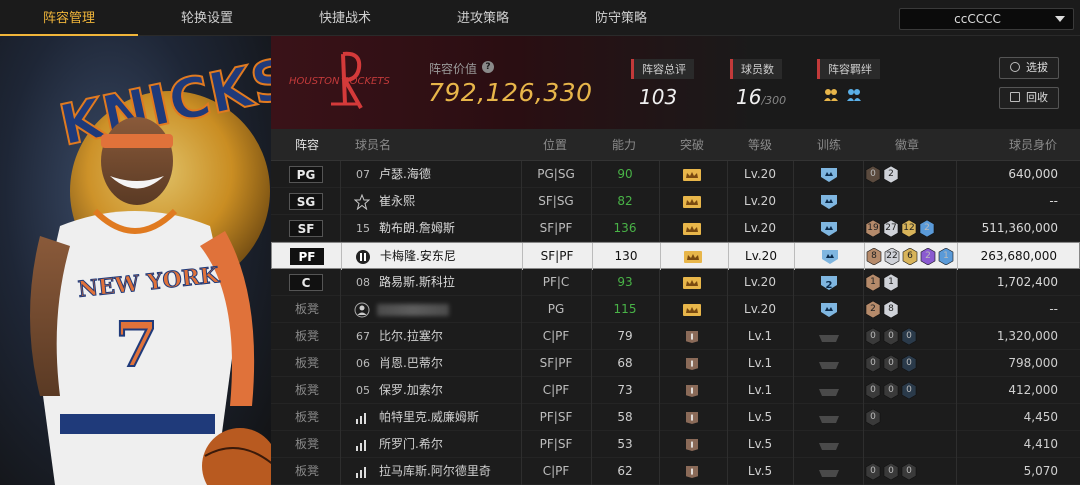  Describe the element at coordinates (307, 256) in the screenshot. I see `slot-position-badge: PF` at that location.